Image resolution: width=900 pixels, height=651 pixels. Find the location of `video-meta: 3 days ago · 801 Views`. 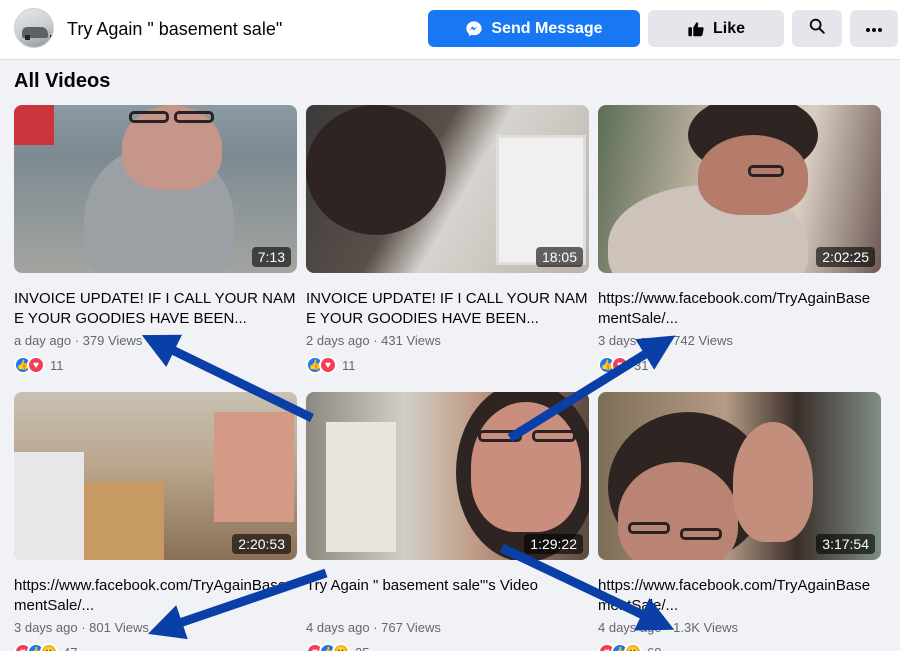

video-meta: 3 days ago · 801 Views is located at coordinates (81, 627).